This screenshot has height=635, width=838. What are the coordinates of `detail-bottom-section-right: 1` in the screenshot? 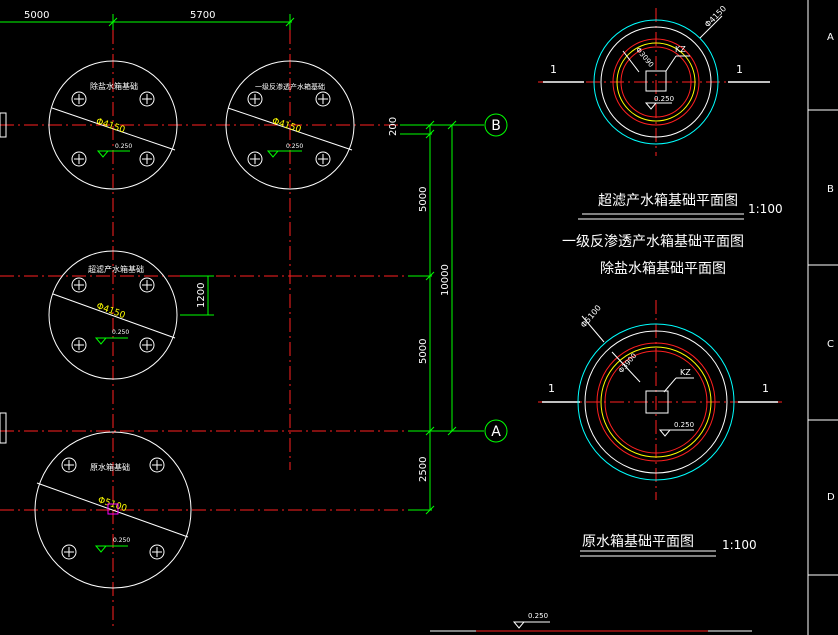 It's located at (765, 388).